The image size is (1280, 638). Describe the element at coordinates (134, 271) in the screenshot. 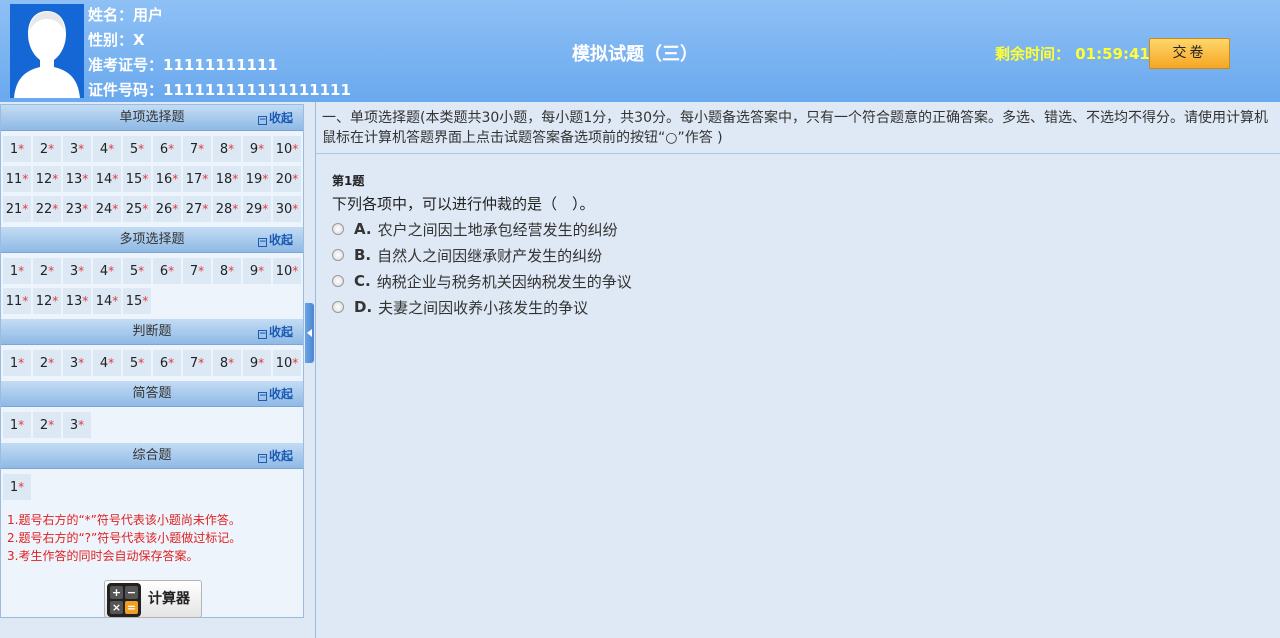

I see `question-nav-number: 5` at that location.